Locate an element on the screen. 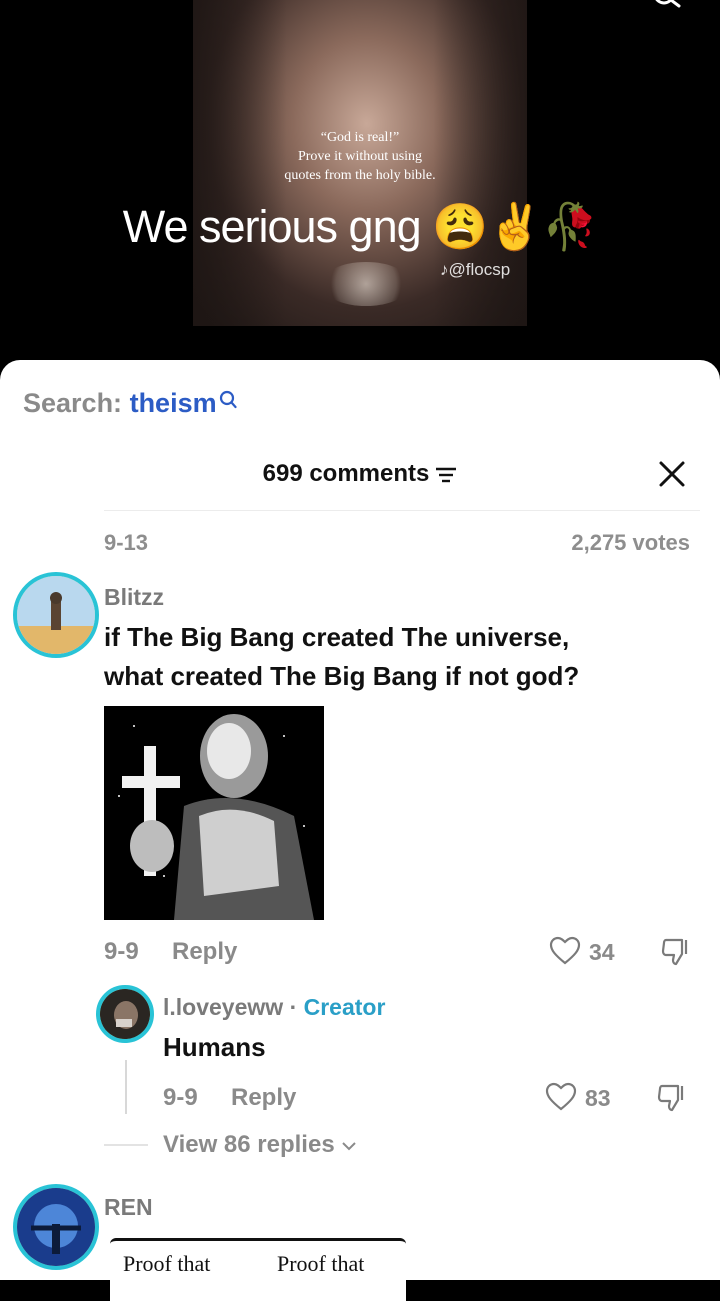  comment-username: Blitzz is located at coordinates (134, 597).